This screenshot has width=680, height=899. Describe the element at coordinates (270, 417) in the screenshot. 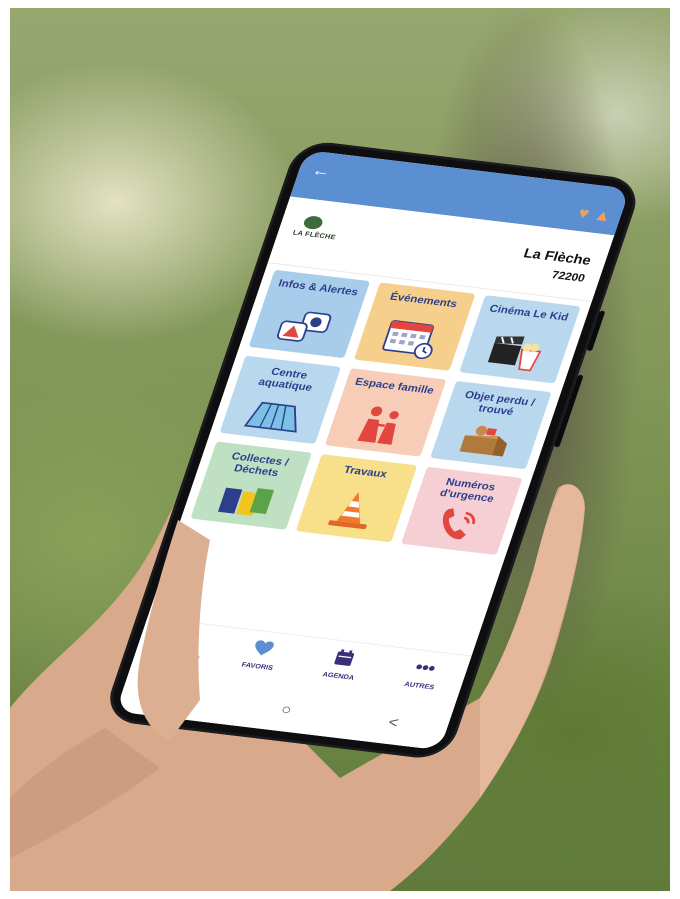

I see `pool-icon` at that location.